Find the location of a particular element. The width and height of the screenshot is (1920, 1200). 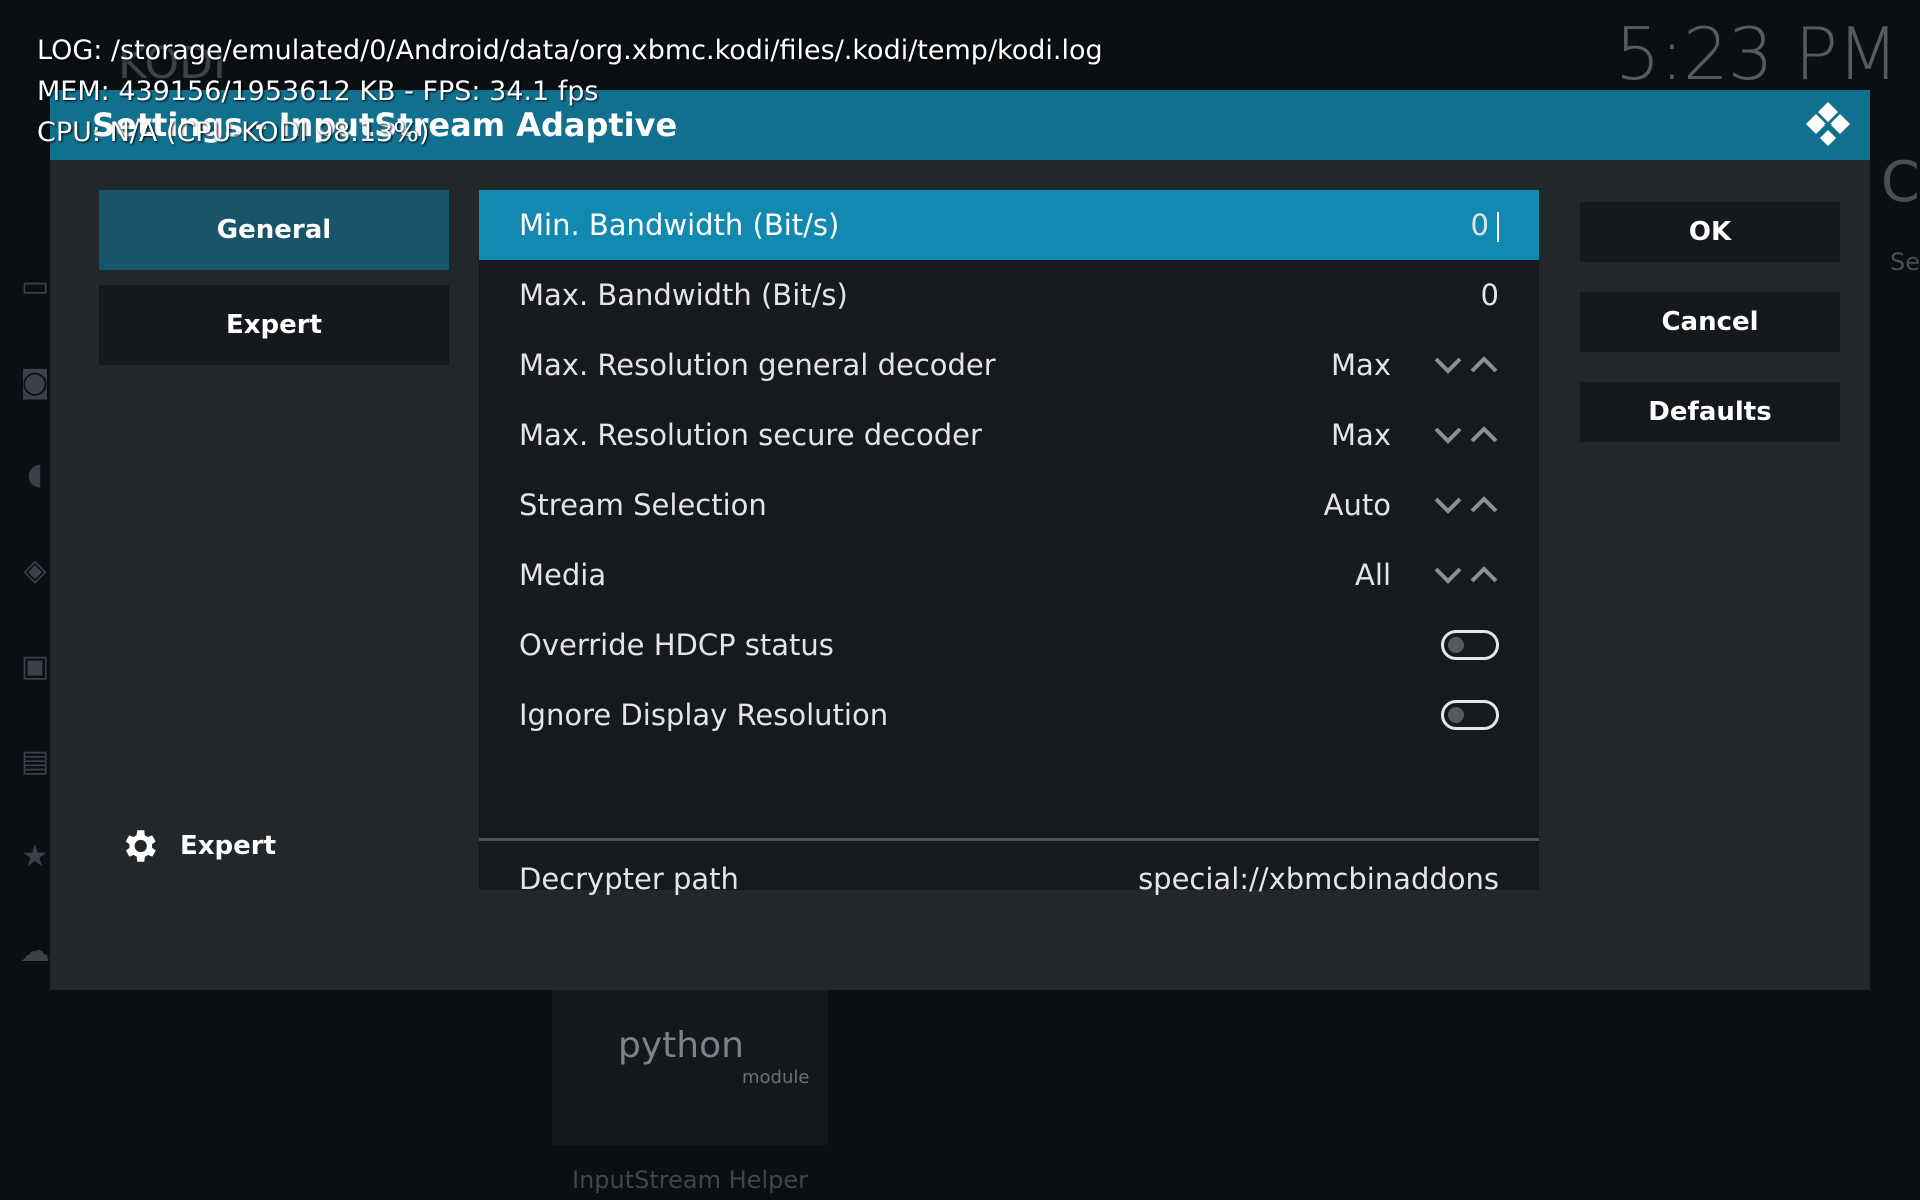

radio-icon: ◙ is located at coordinates (35, 382).